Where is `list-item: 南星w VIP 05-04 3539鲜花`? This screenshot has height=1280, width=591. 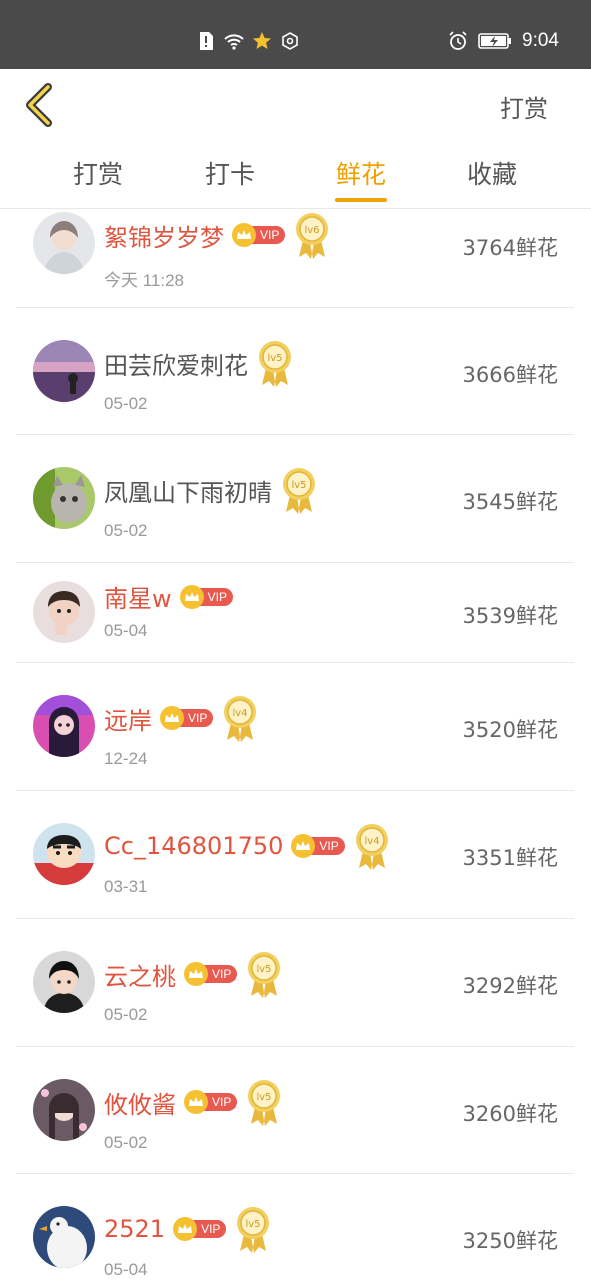 list-item: 南星w VIP 05-04 3539鲜花 is located at coordinates (295, 612).